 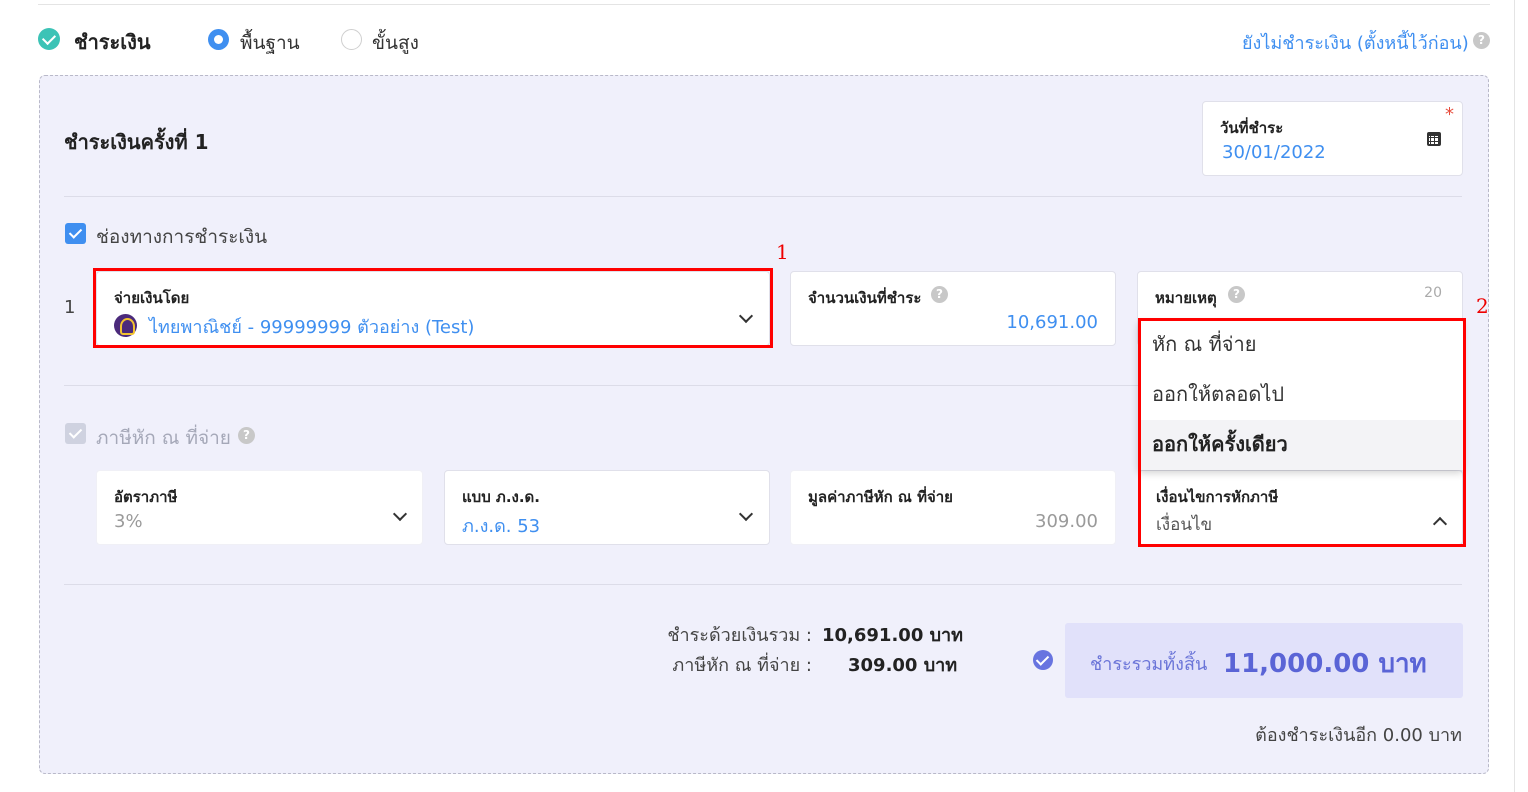 What do you see at coordinates (501, 497) in the screenshot?
I see `pnd-form-label: แบบ ภ.ง.ด.` at bounding box center [501, 497].